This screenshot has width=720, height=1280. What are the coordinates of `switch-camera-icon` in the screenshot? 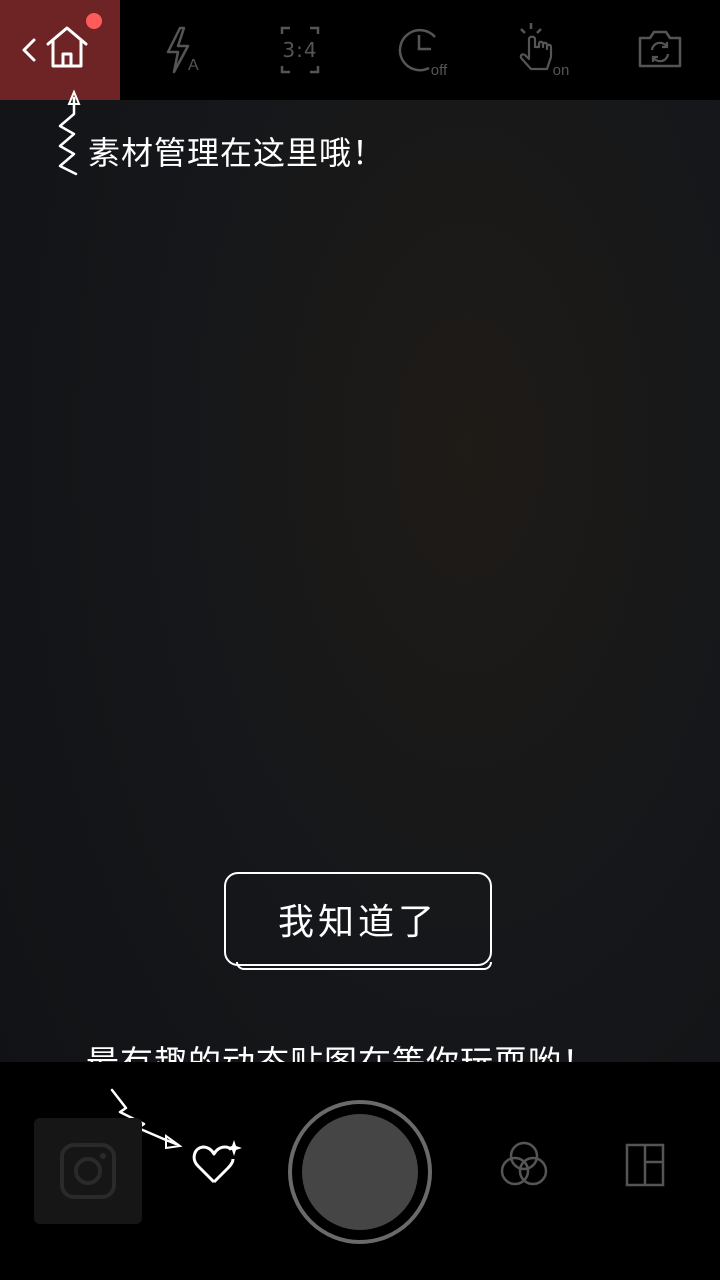 It's located at (660, 49).